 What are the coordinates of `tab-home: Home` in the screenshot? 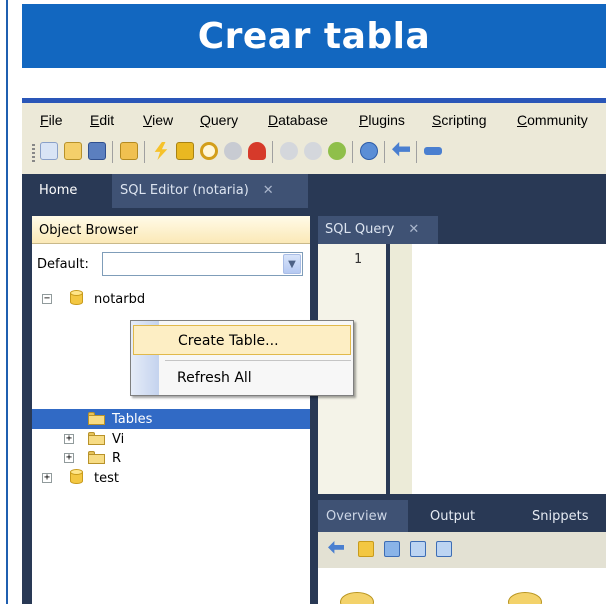 It's located at (63, 191).